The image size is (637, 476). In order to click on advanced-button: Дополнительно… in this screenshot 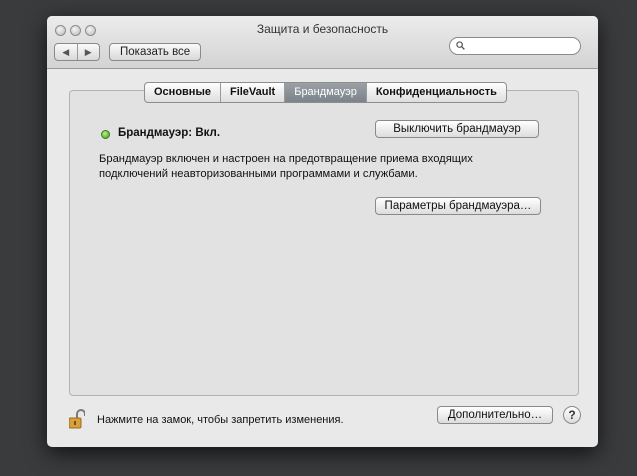, I will do `click(495, 415)`.